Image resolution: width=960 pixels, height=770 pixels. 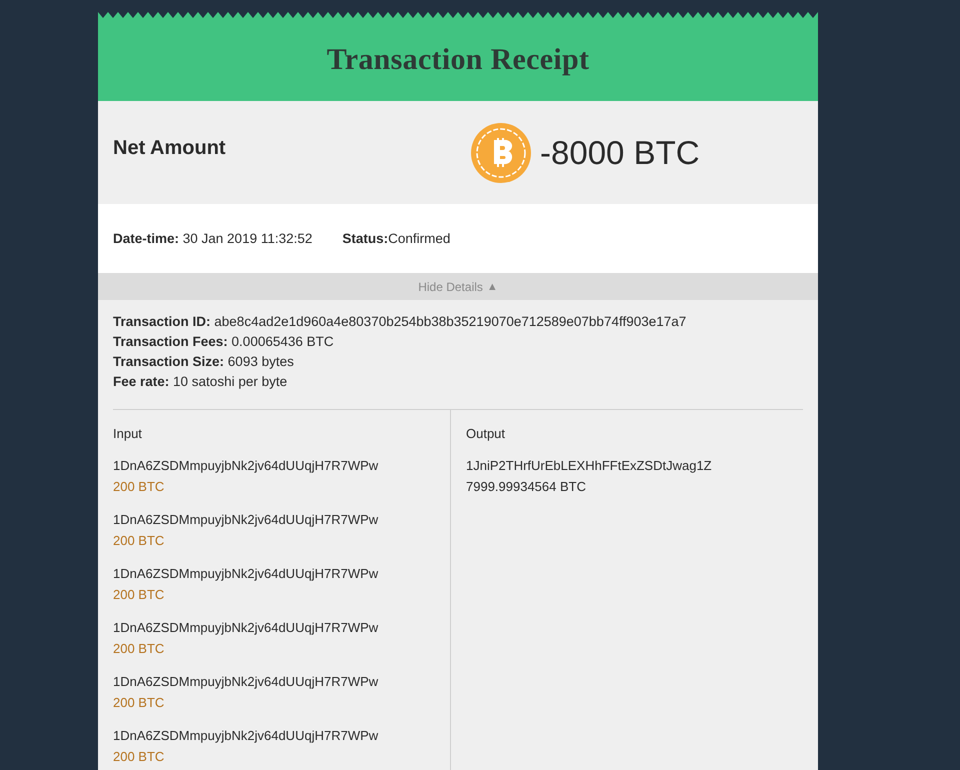 I want to click on status-text: Status:Confirmed, so click(x=396, y=238).